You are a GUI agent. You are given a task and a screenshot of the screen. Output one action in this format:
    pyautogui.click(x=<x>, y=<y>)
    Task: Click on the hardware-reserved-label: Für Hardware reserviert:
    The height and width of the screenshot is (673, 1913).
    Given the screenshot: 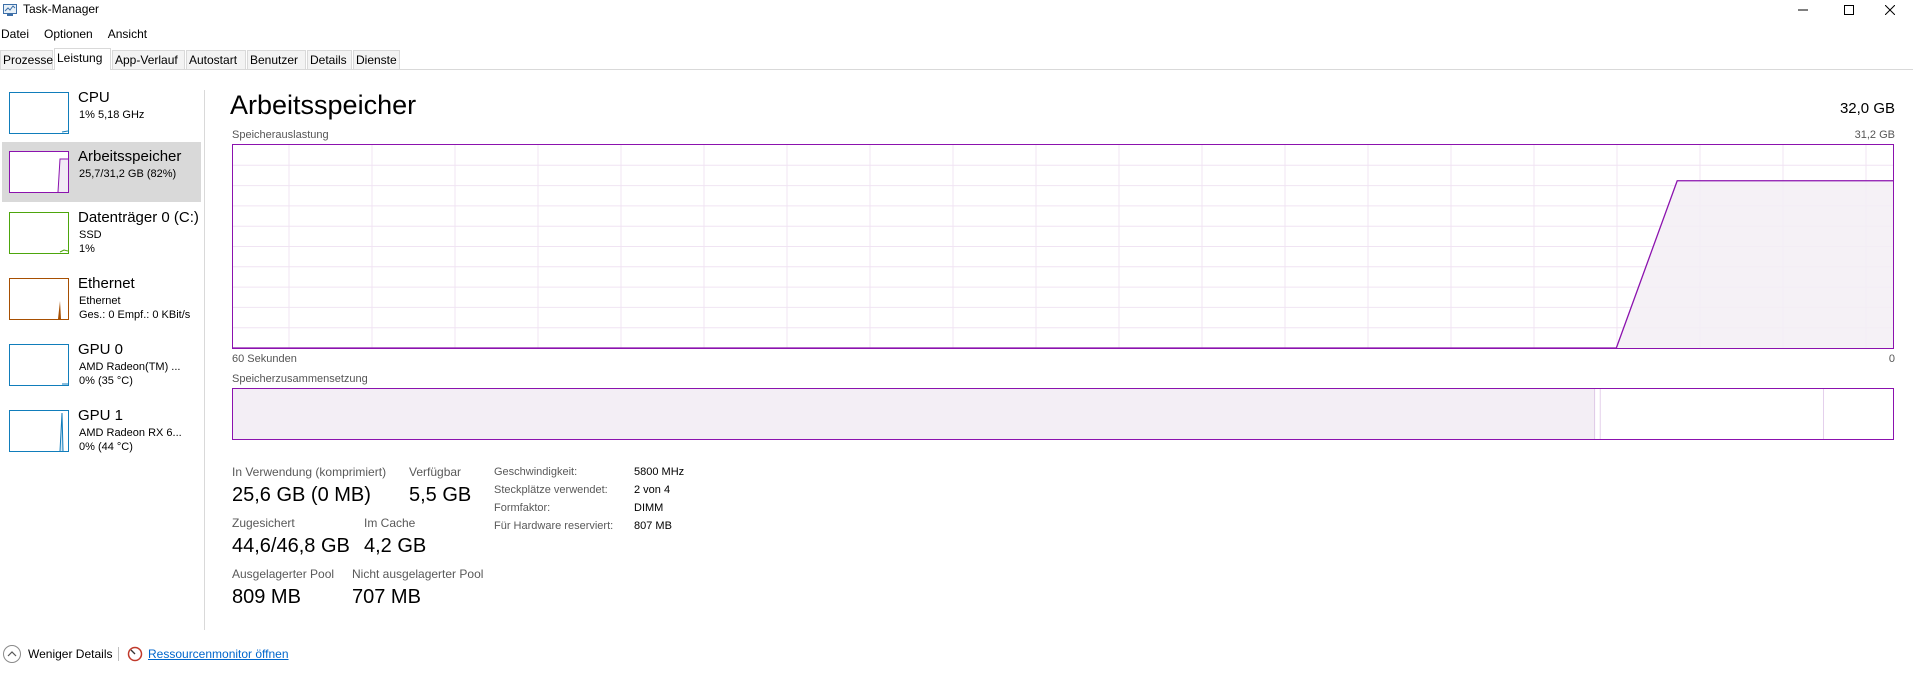 What is the action you would take?
    pyautogui.click(x=554, y=526)
    